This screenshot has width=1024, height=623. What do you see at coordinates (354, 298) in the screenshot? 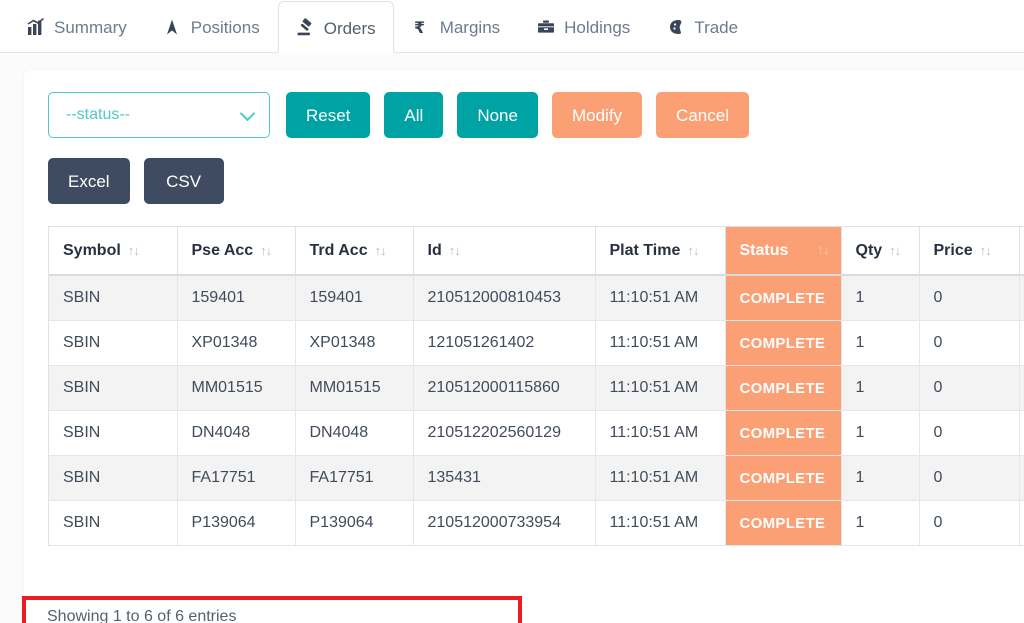
I see `cell-trd: 159401` at bounding box center [354, 298].